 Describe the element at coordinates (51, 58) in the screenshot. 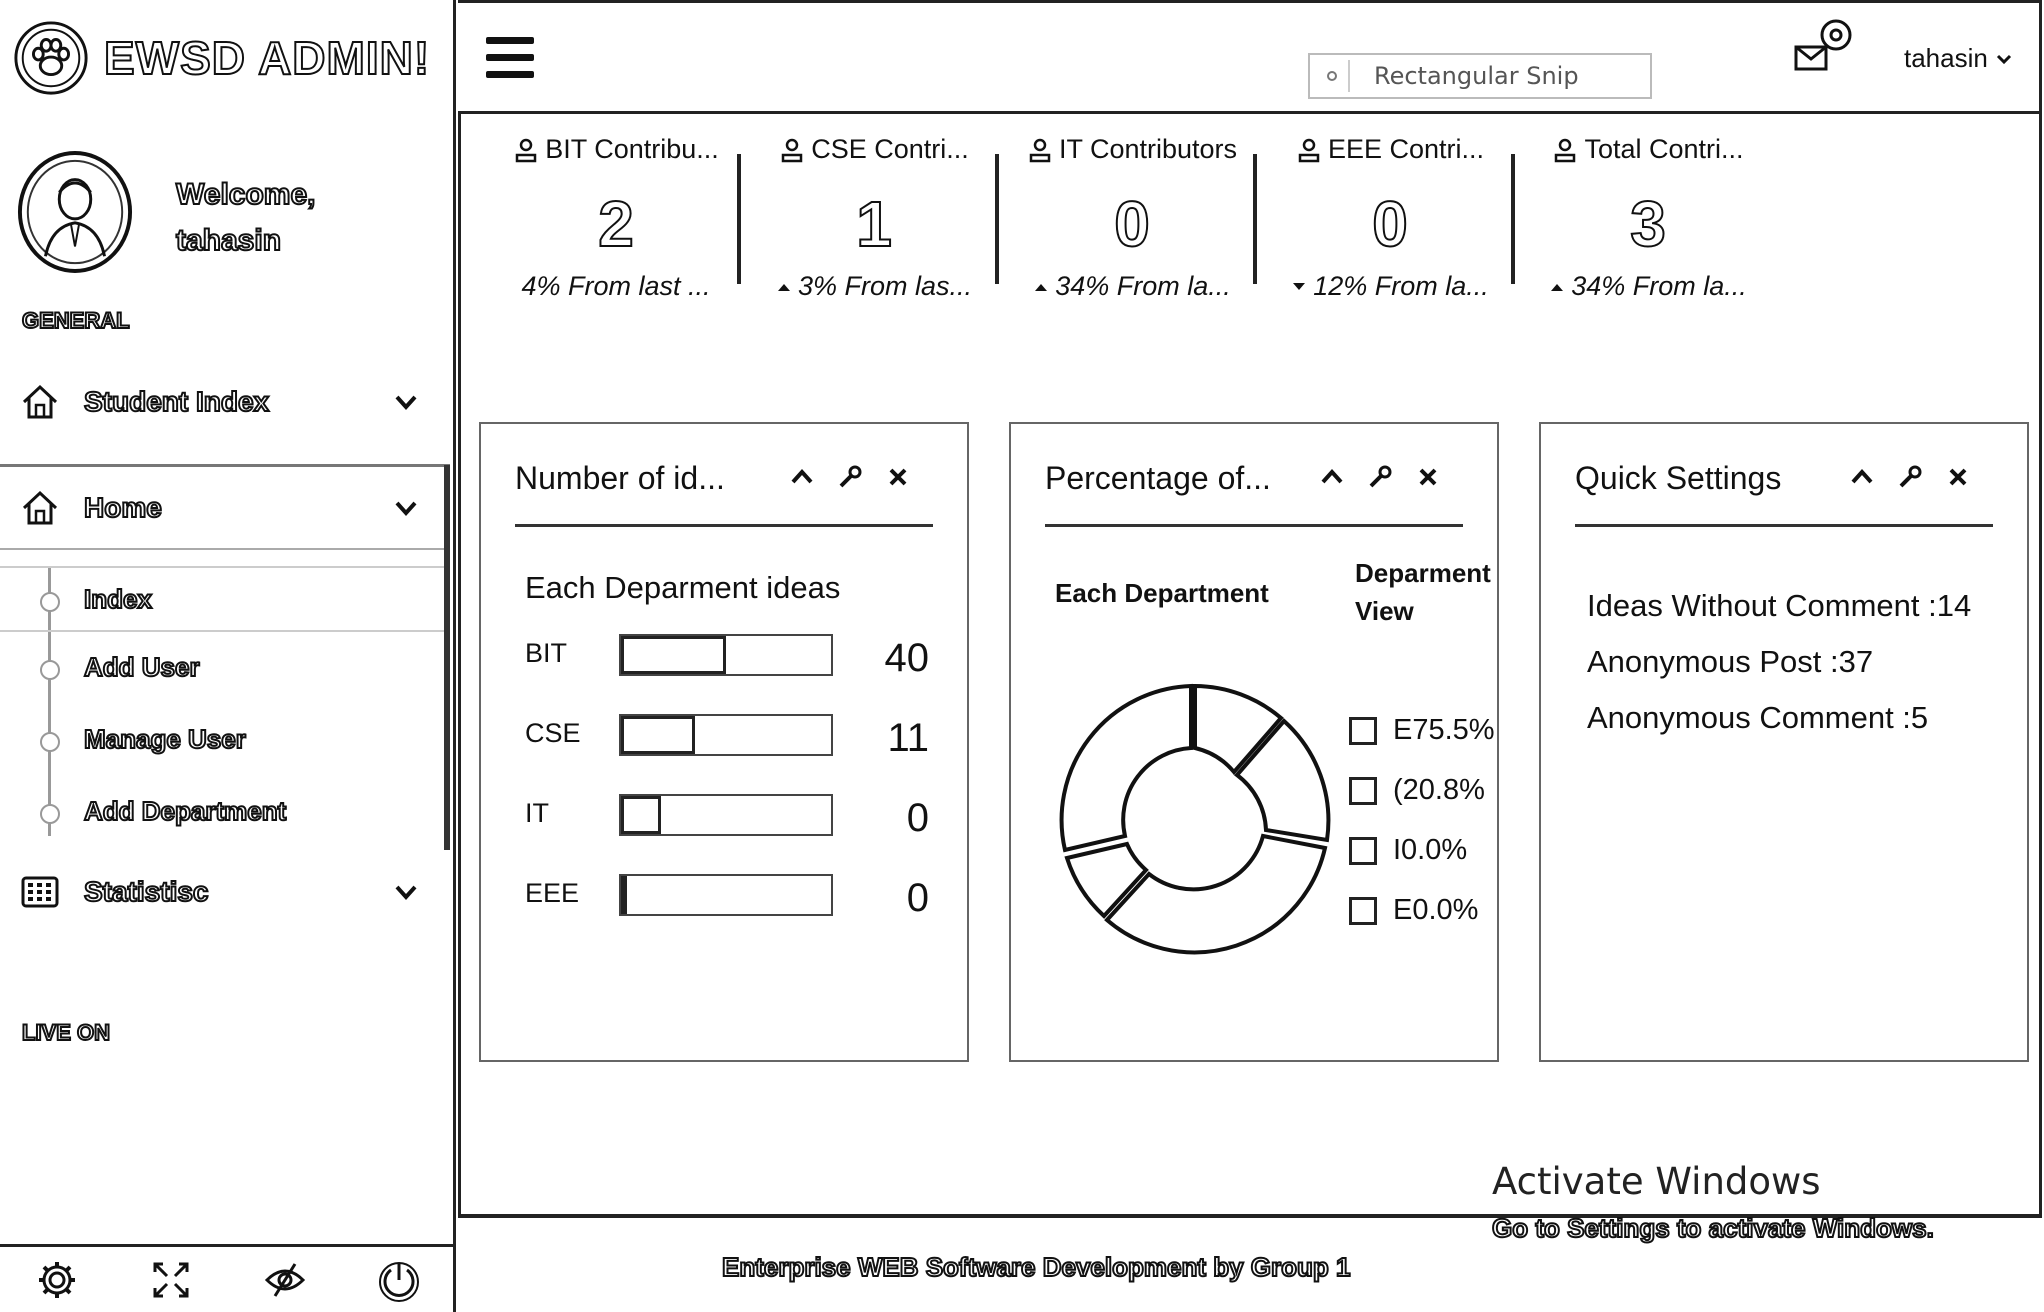

I see `paw-logo-icon` at that location.